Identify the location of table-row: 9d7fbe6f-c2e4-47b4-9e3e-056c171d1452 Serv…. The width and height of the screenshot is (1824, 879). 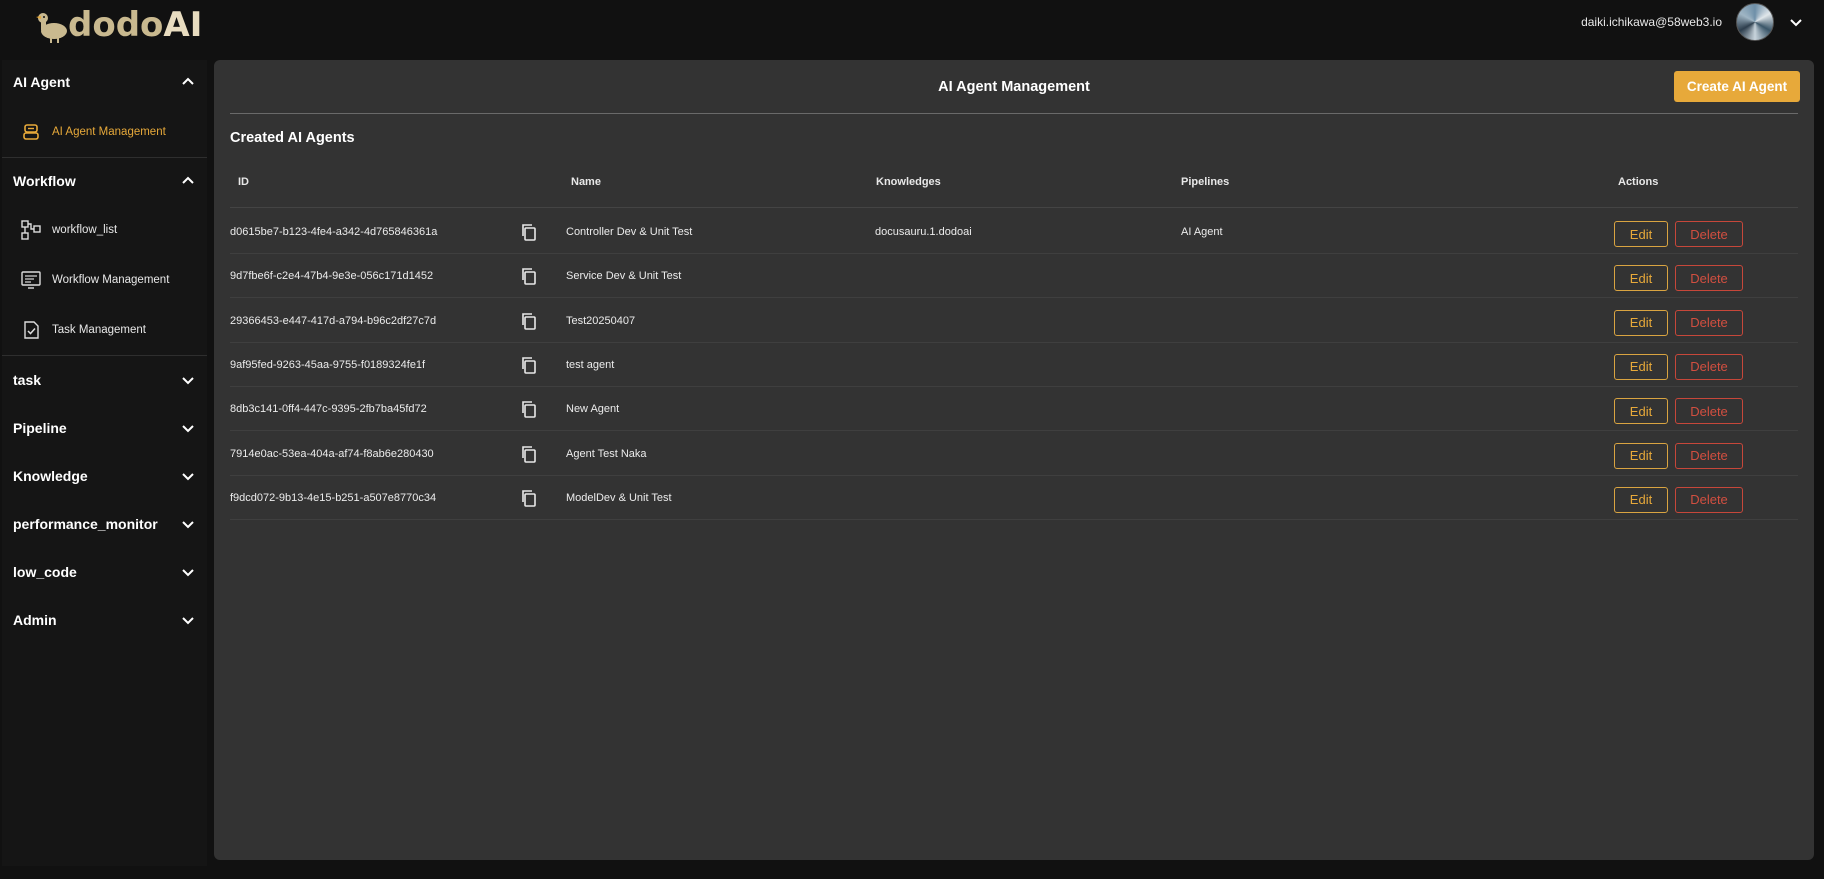
(1014, 276).